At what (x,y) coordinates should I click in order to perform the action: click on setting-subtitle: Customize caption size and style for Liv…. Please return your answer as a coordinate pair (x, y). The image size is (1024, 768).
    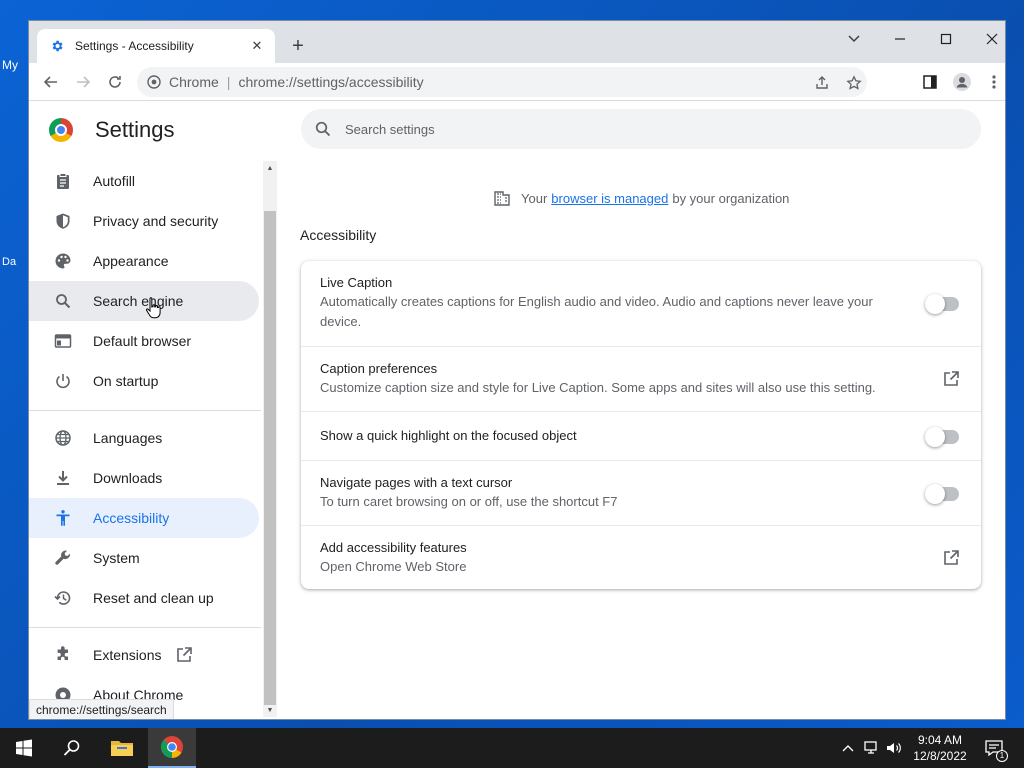
    Looking at the image, I should click on (598, 387).